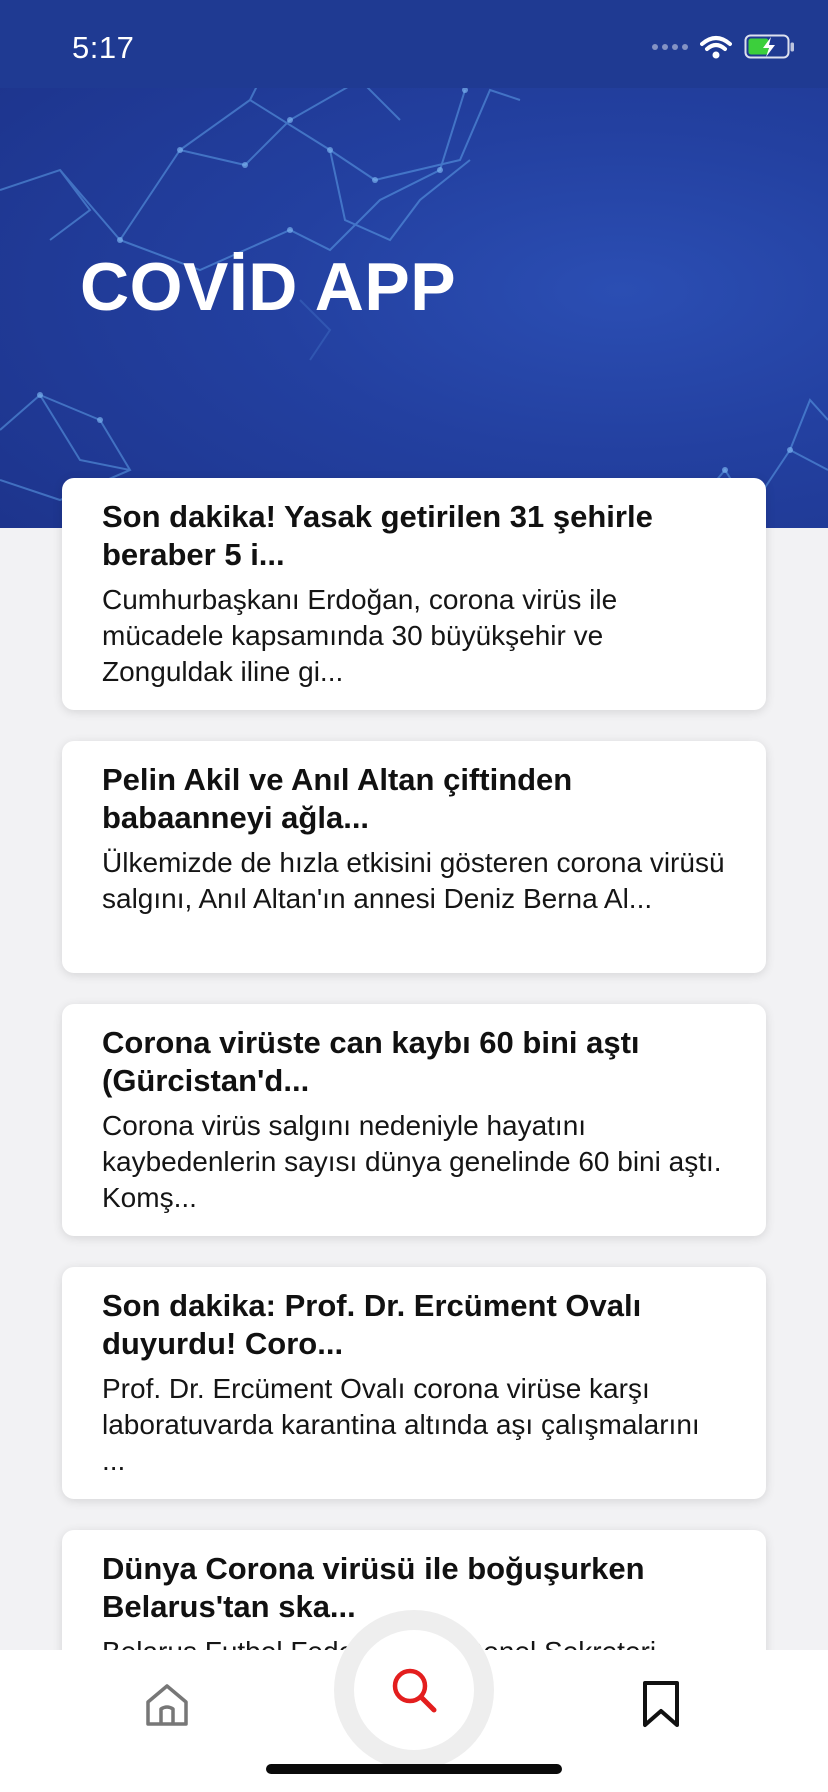  What do you see at coordinates (167, 1705) in the screenshot?
I see `home-icon` at bounding box center [167, 1705].